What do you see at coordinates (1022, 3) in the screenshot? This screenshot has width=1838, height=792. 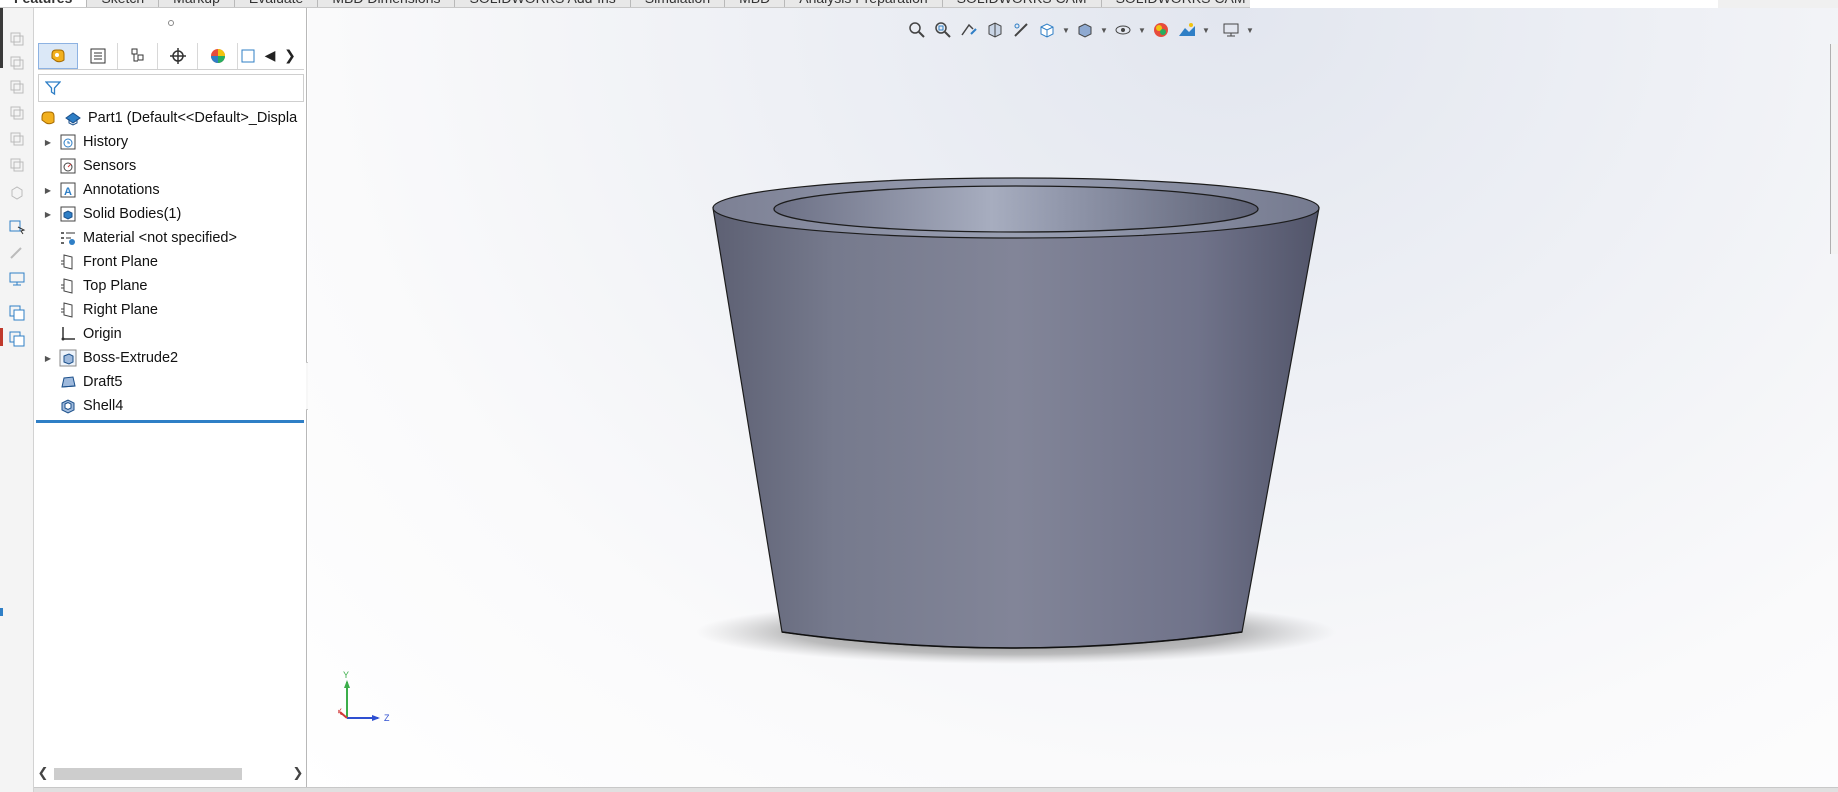 I see `command-tab-solidworks-cam: SOLIDWORKS CAM` at bounding box center [1022, 3].